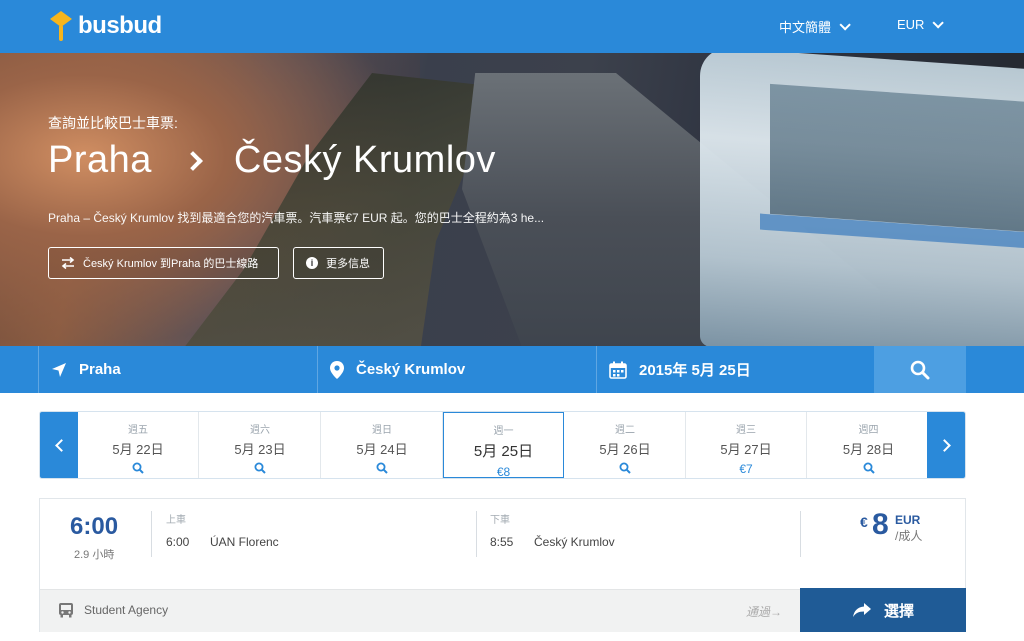 The image size is (1024, 641). I want to click on reverse-route-button: Český Krumlov 到Praha 的巴士線路, so click(163, 263).